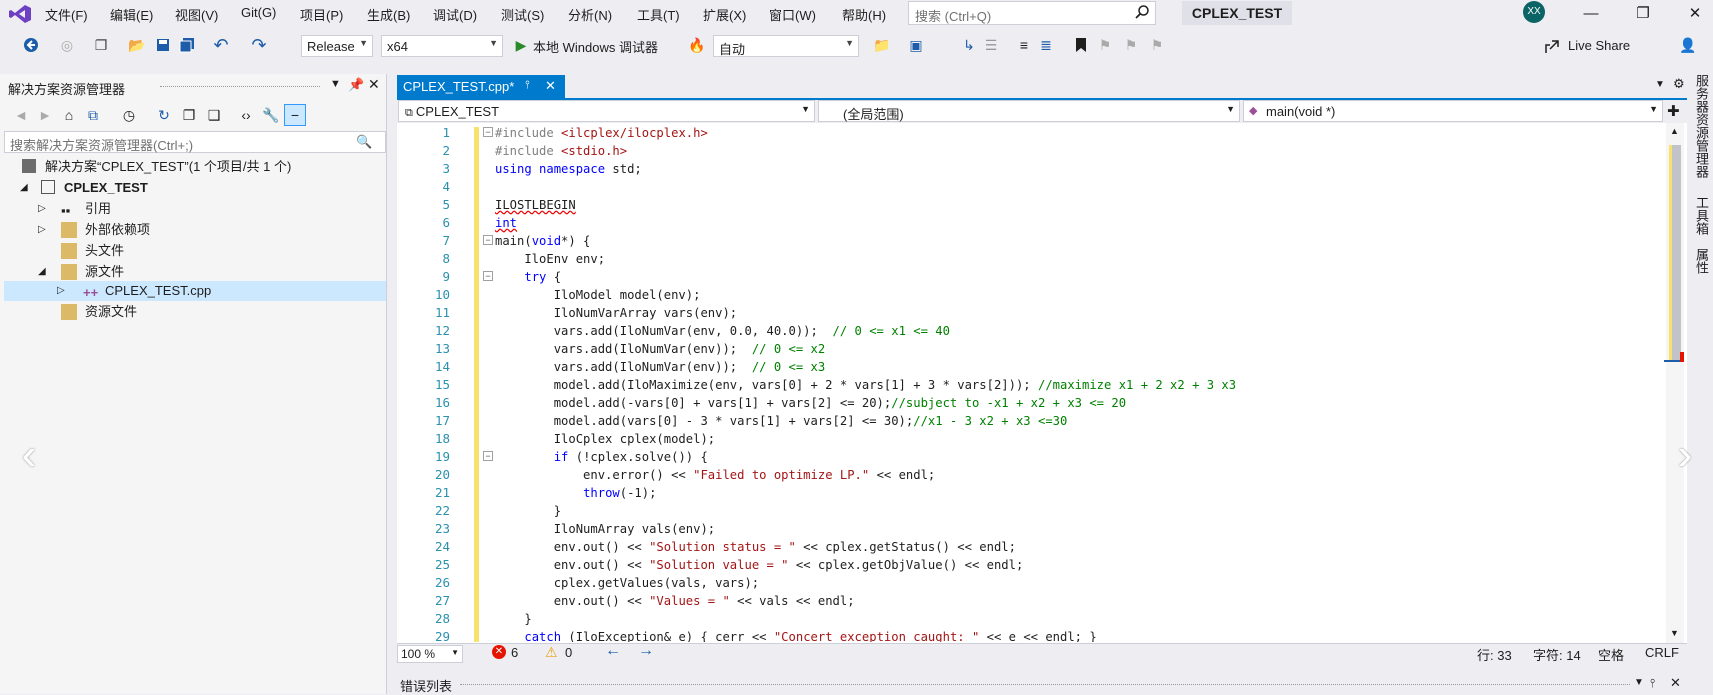 Image resolution: width=1713 pixels, height=695 pixels. I want to click on tree-item-references: ▷ ▪▪ 引用, so click(195, 209).